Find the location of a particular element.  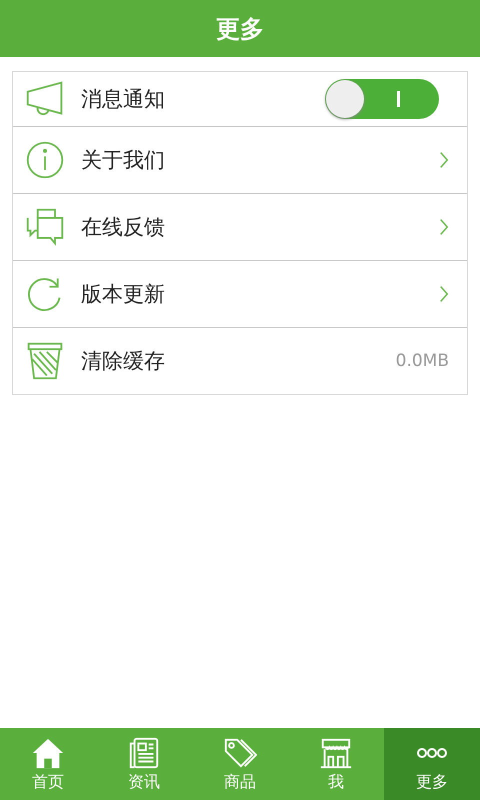

newspaper-icon is located at coordinates (144, 753).